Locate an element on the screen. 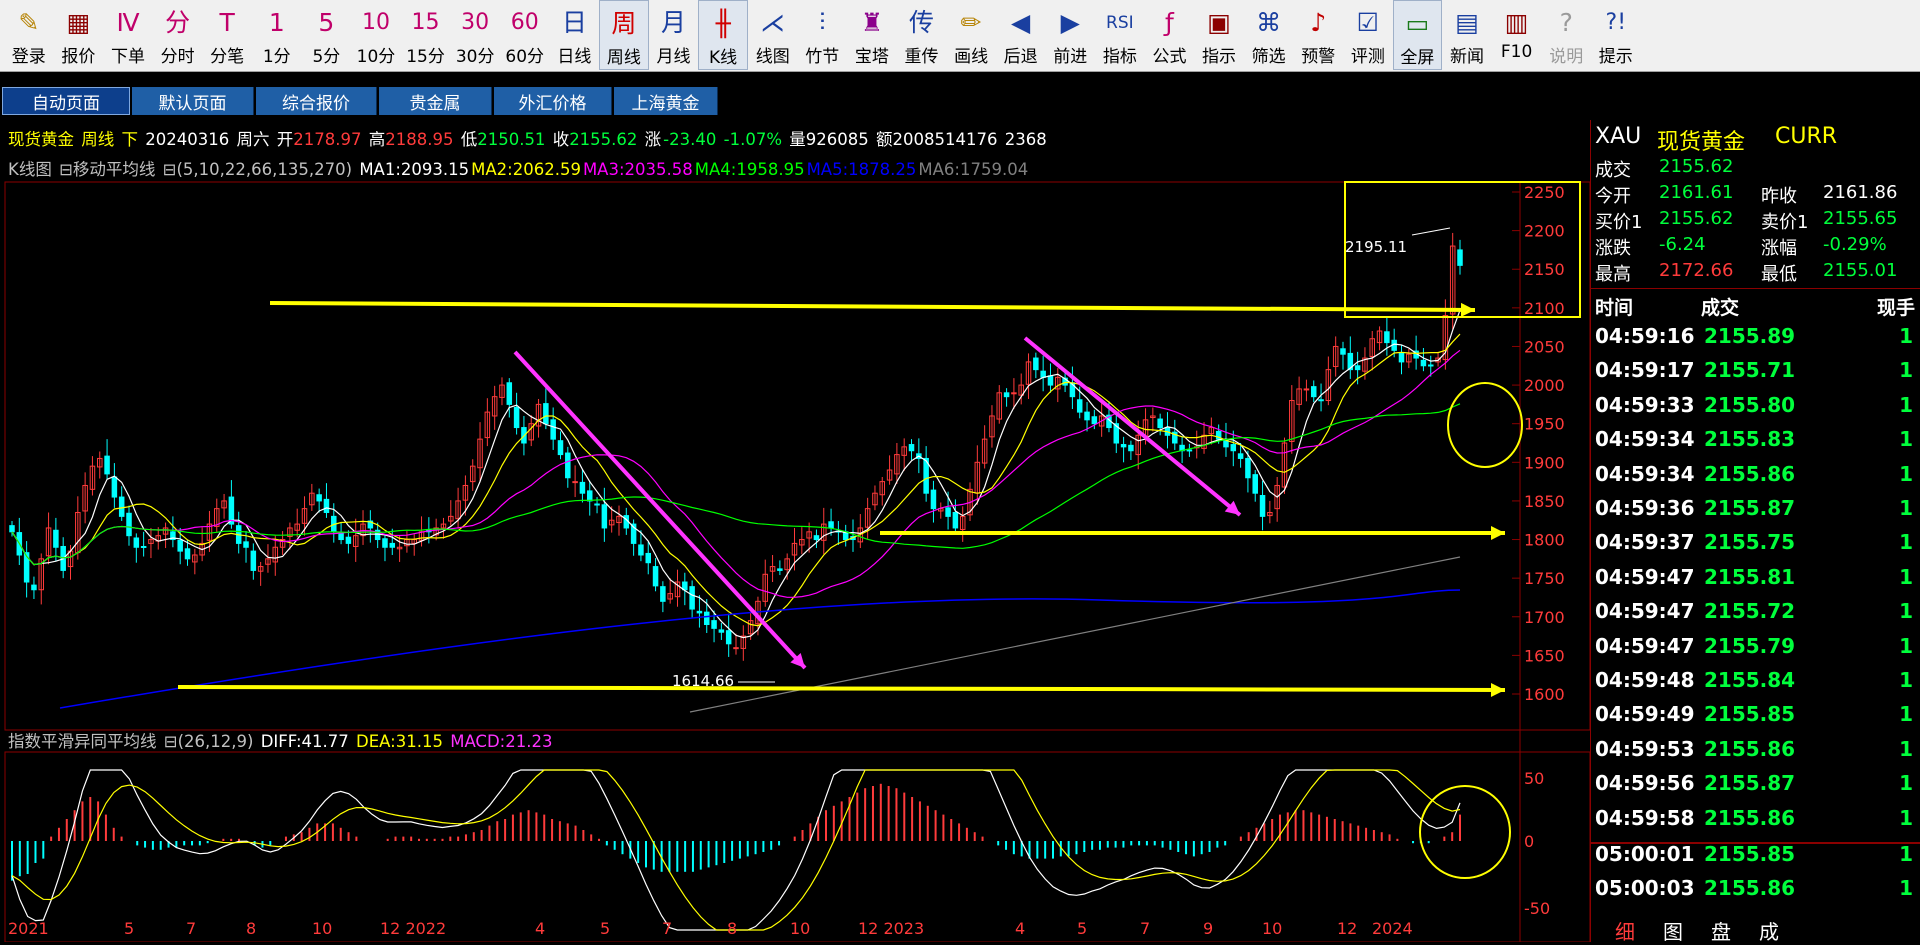 The height and width of the screenshot is (945, 1920). tick-row: 04:59:56 2155.87 1 is located at coordinates (1755, 788).